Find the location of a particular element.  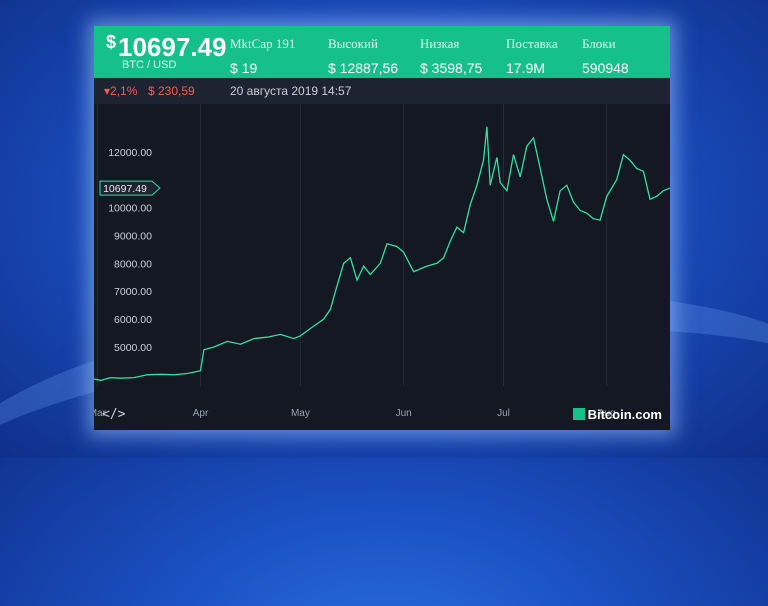

x-tick-label: Jul is located at coordinates (503, 413).